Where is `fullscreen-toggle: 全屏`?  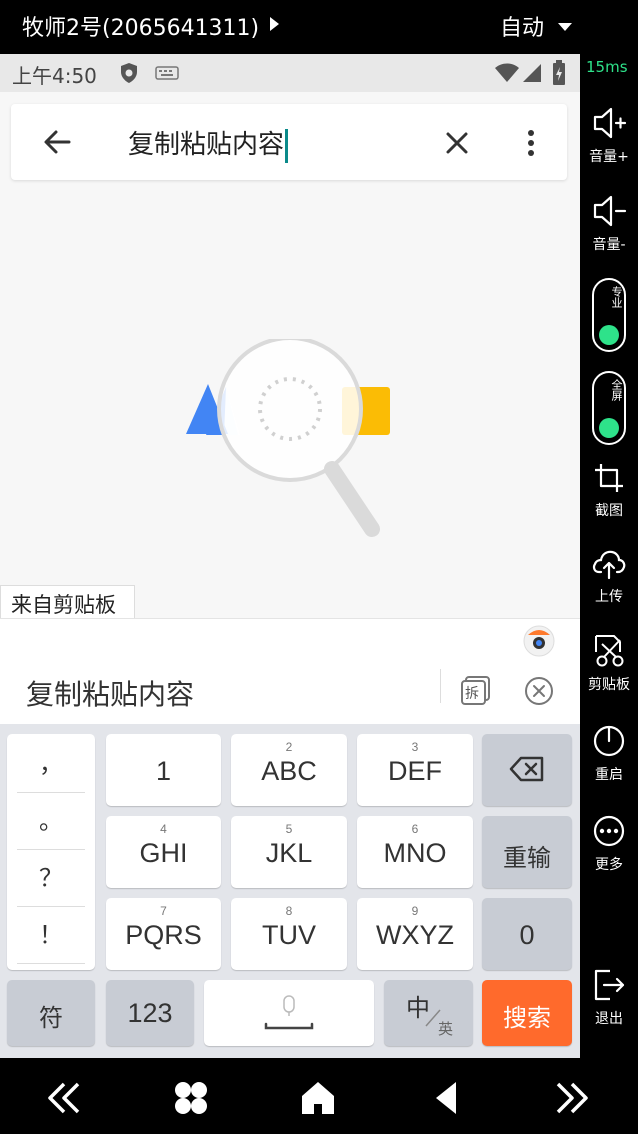
fullscreen-toggle: 全屏 is located at coordinates (609, 408).